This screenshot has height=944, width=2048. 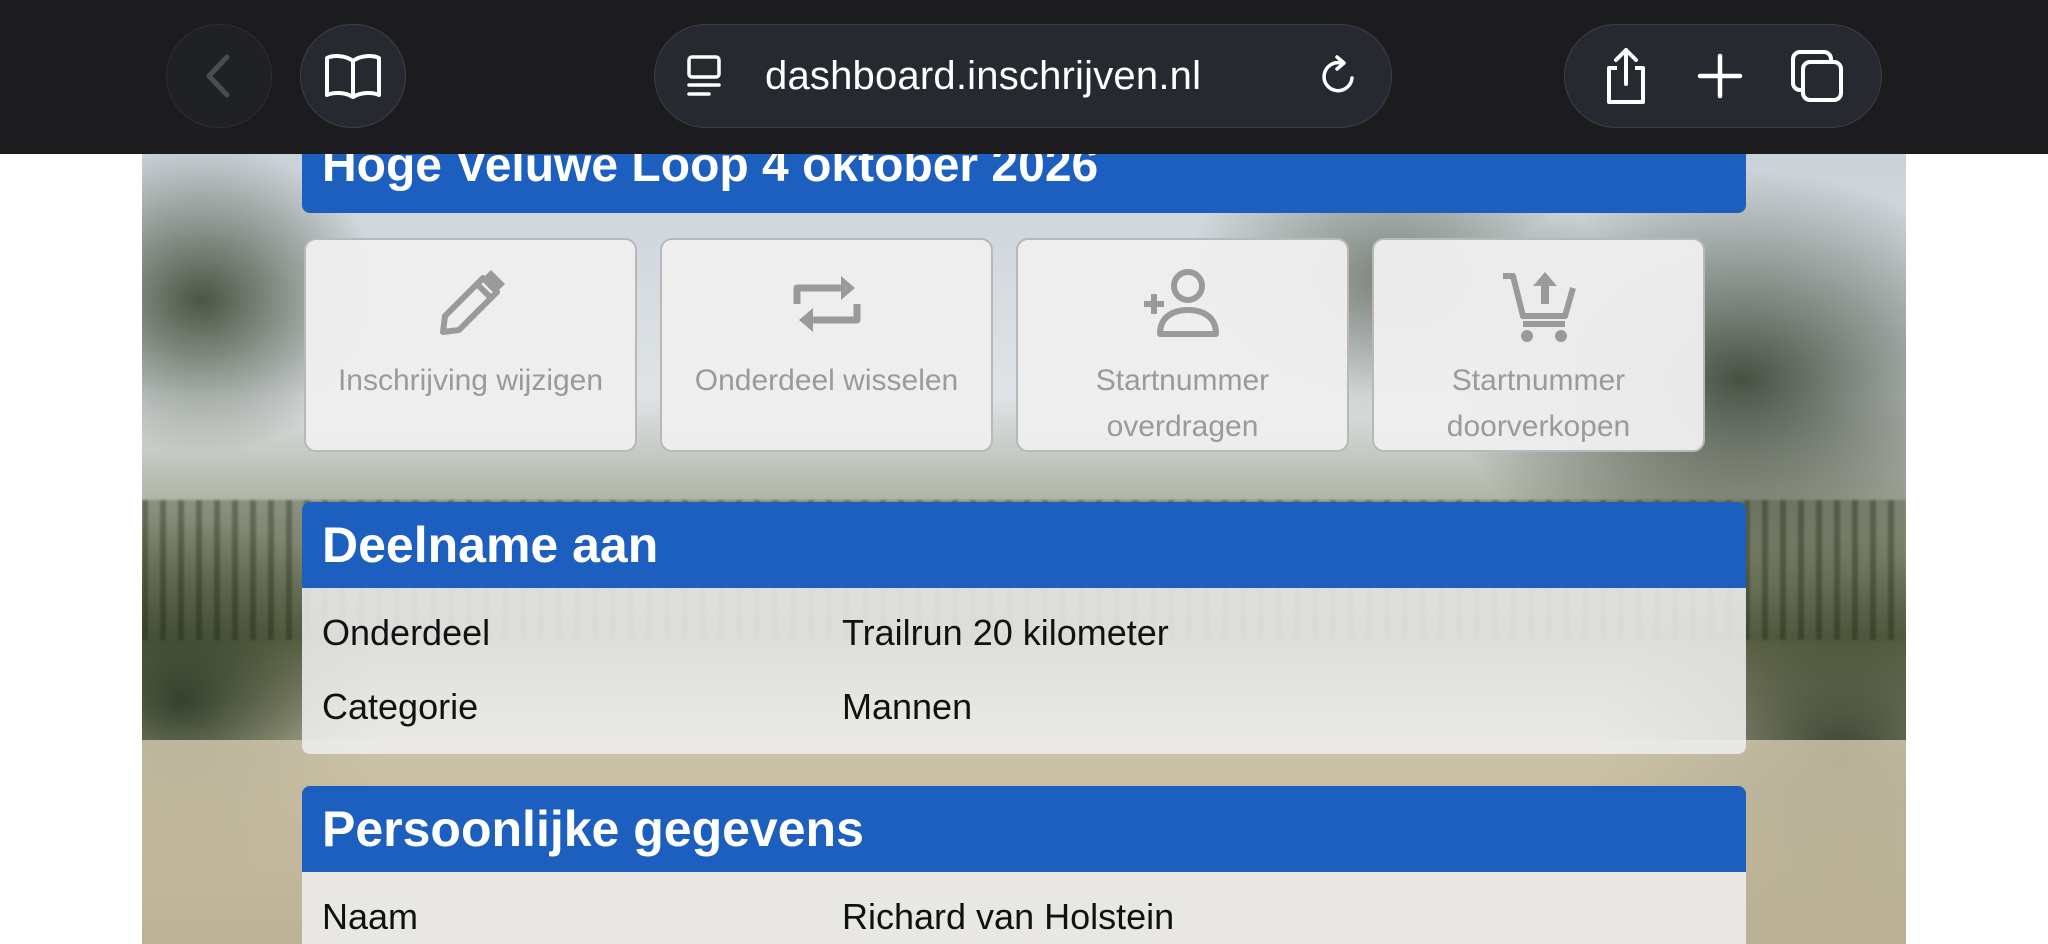 What do you see at coordinates (826, 345) in the screenshot?
I see `switch-event-button: Onderdeel wisselen` at bounding box center [826, 345].